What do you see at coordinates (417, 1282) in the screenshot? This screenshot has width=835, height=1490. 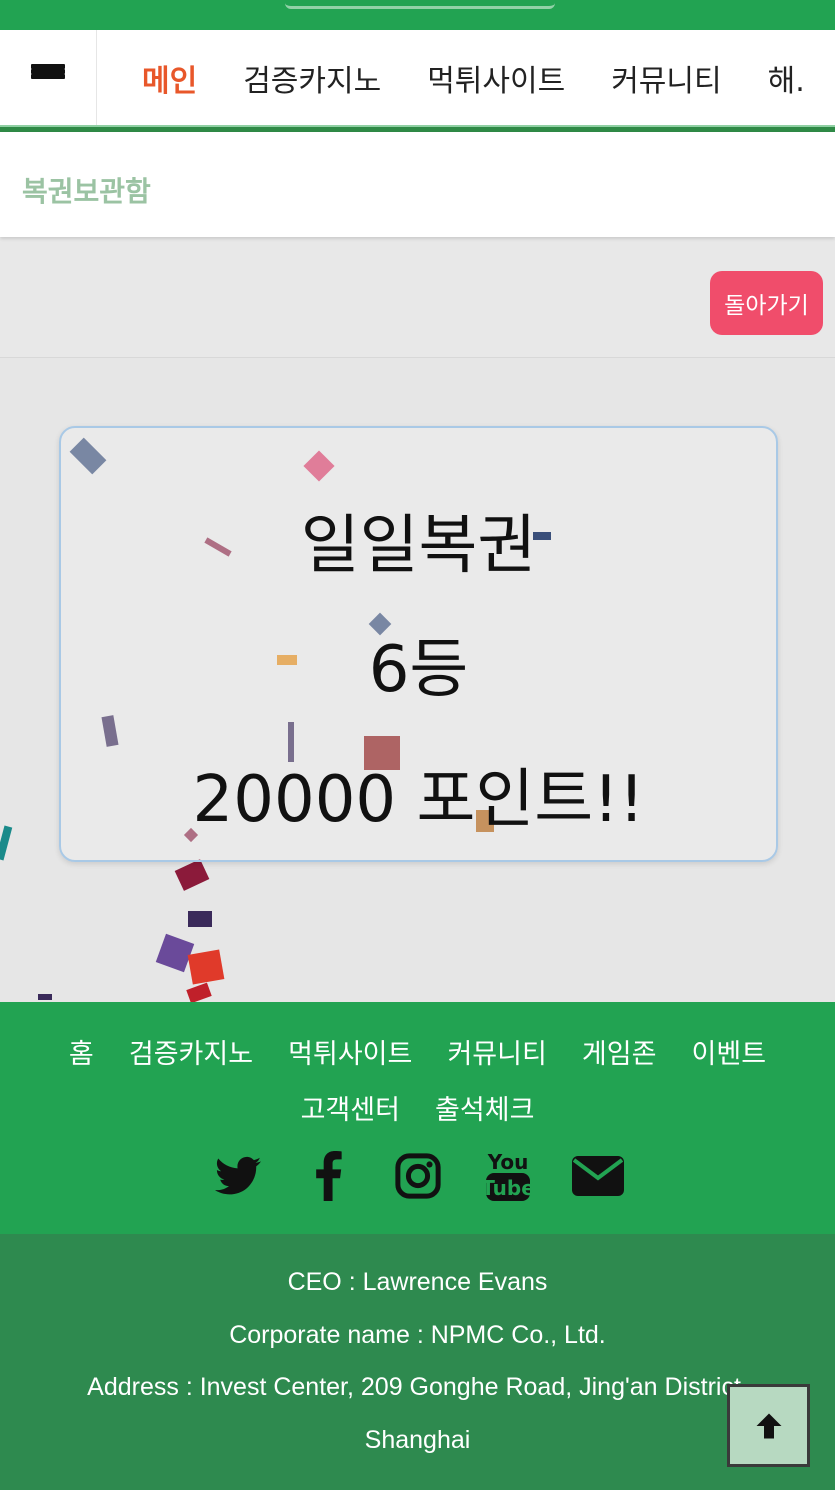 I see `ceo-info: CEO : Lawrence Evans` at bounding box center [417, 1282].